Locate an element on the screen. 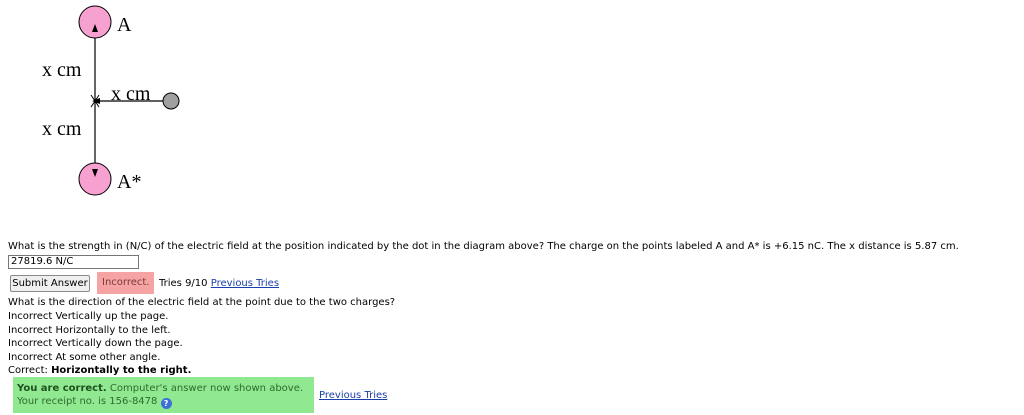 Image resolution: width=1024 pixels, height=415 pixels. label-upper-x: x cm is located at coordinates (62, 70).